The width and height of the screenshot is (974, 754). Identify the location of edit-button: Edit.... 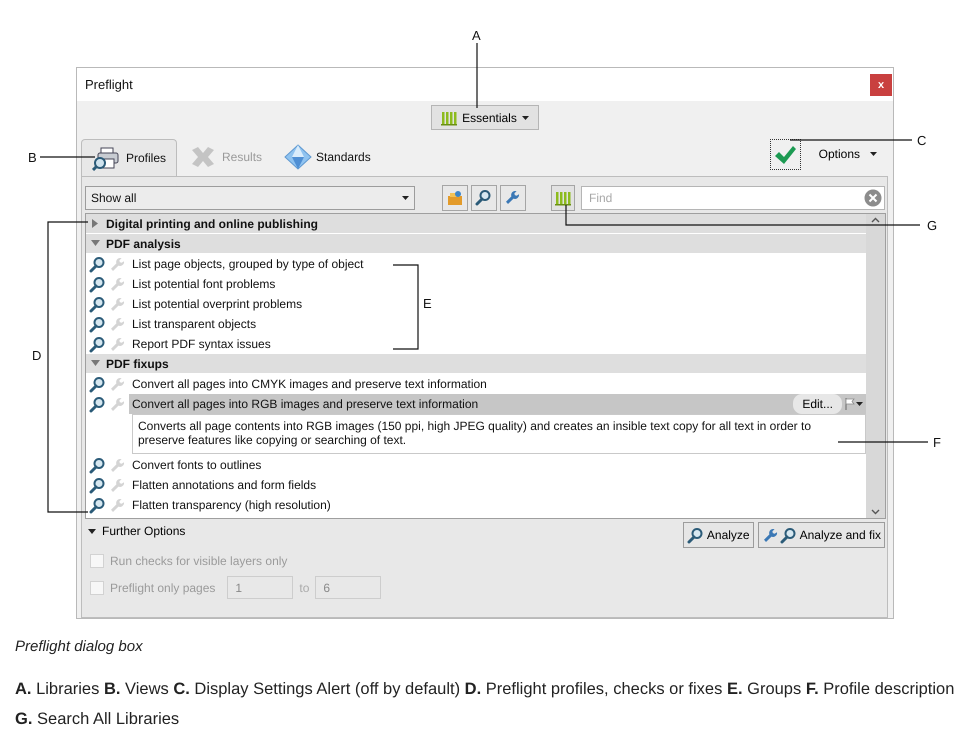
(817, 404).